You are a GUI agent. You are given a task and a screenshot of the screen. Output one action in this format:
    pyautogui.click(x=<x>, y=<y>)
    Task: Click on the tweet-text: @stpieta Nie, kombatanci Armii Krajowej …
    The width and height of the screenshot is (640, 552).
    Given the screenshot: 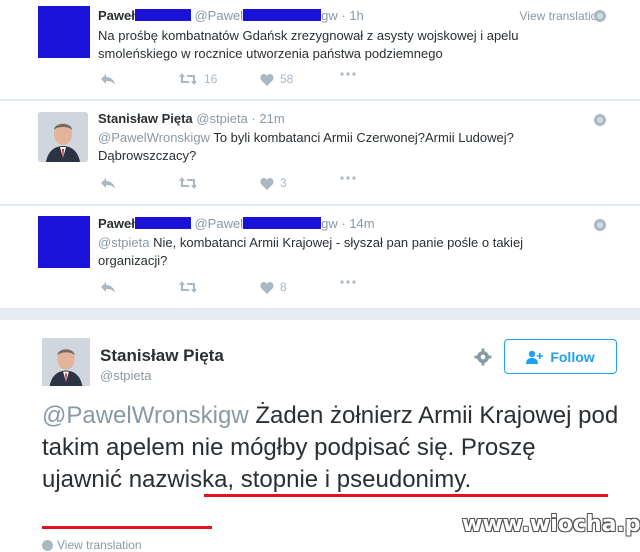 What is the action you would take?
    pyautogui.click(x=338, y=252)
    